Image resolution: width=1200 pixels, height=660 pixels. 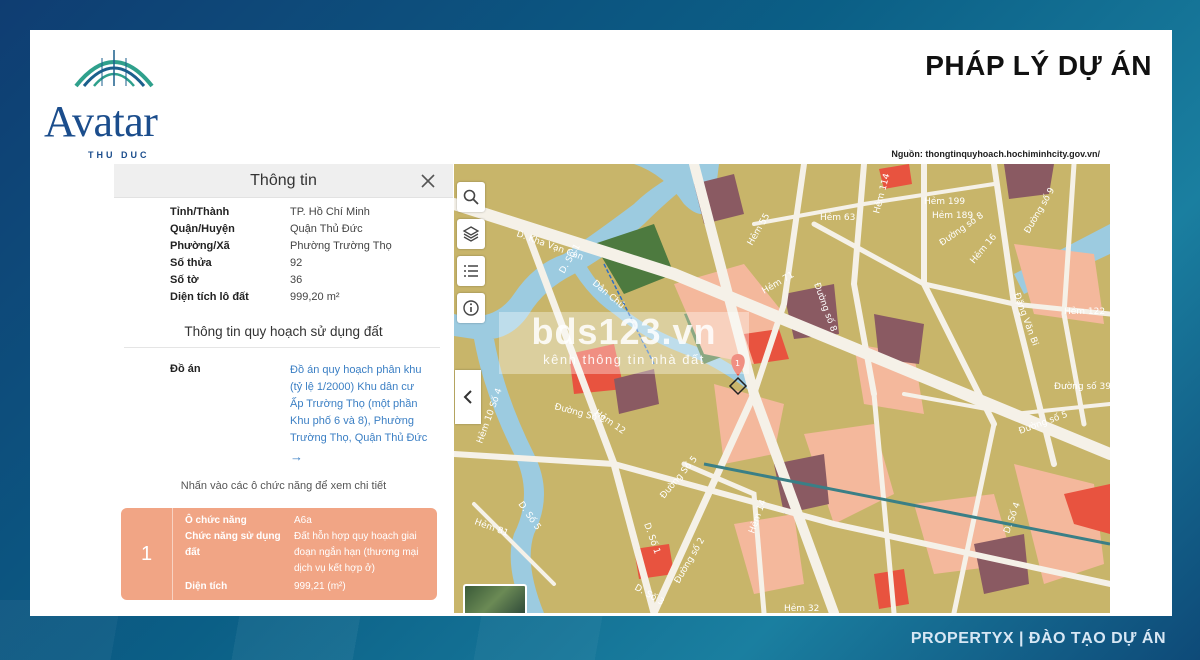 I want to click on bridge-arch-icon, so click(x=114, y=69).